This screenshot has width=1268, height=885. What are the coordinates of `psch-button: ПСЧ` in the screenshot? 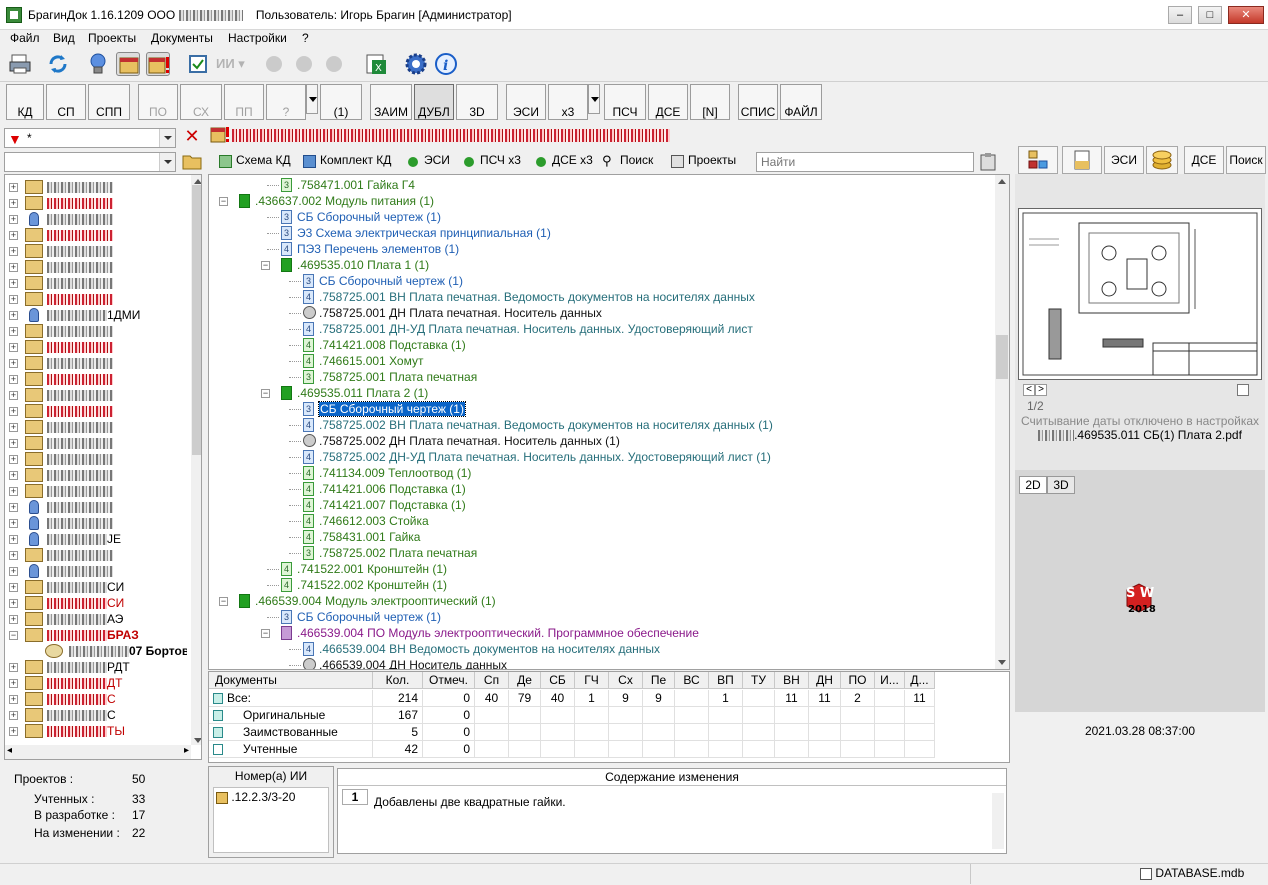 It's located at (625, 102).